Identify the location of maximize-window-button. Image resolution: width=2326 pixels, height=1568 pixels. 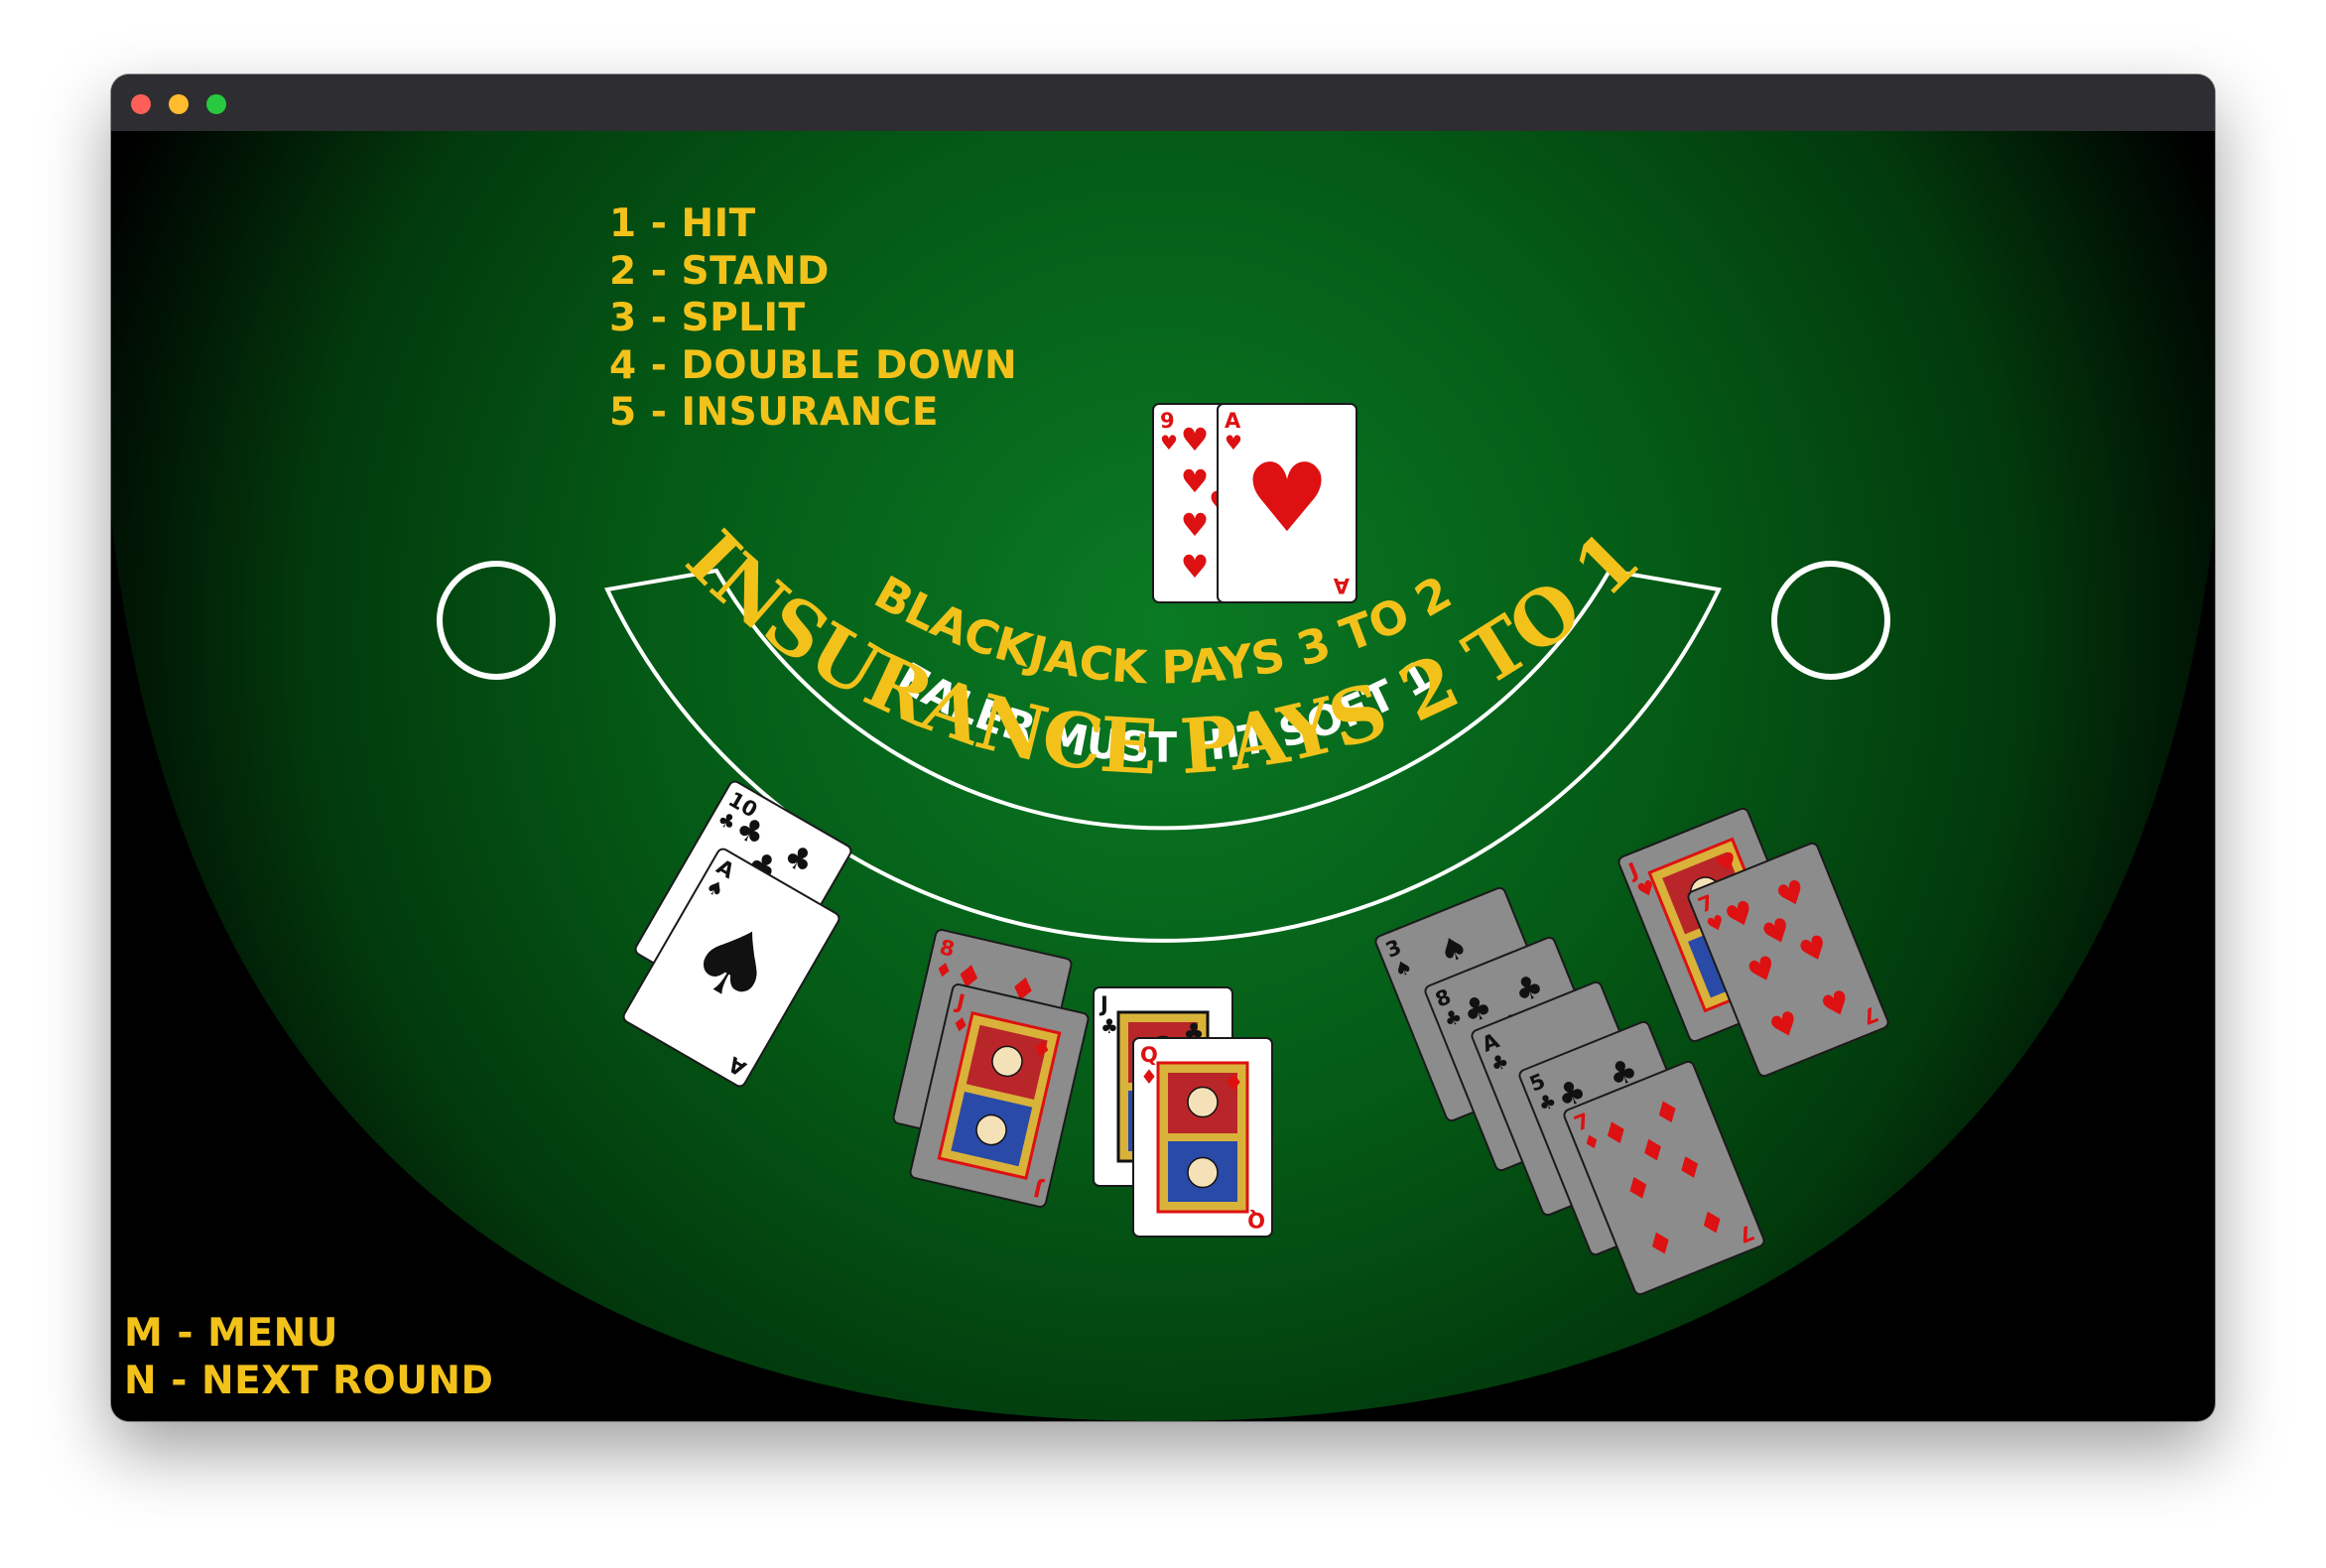
(216, 104).